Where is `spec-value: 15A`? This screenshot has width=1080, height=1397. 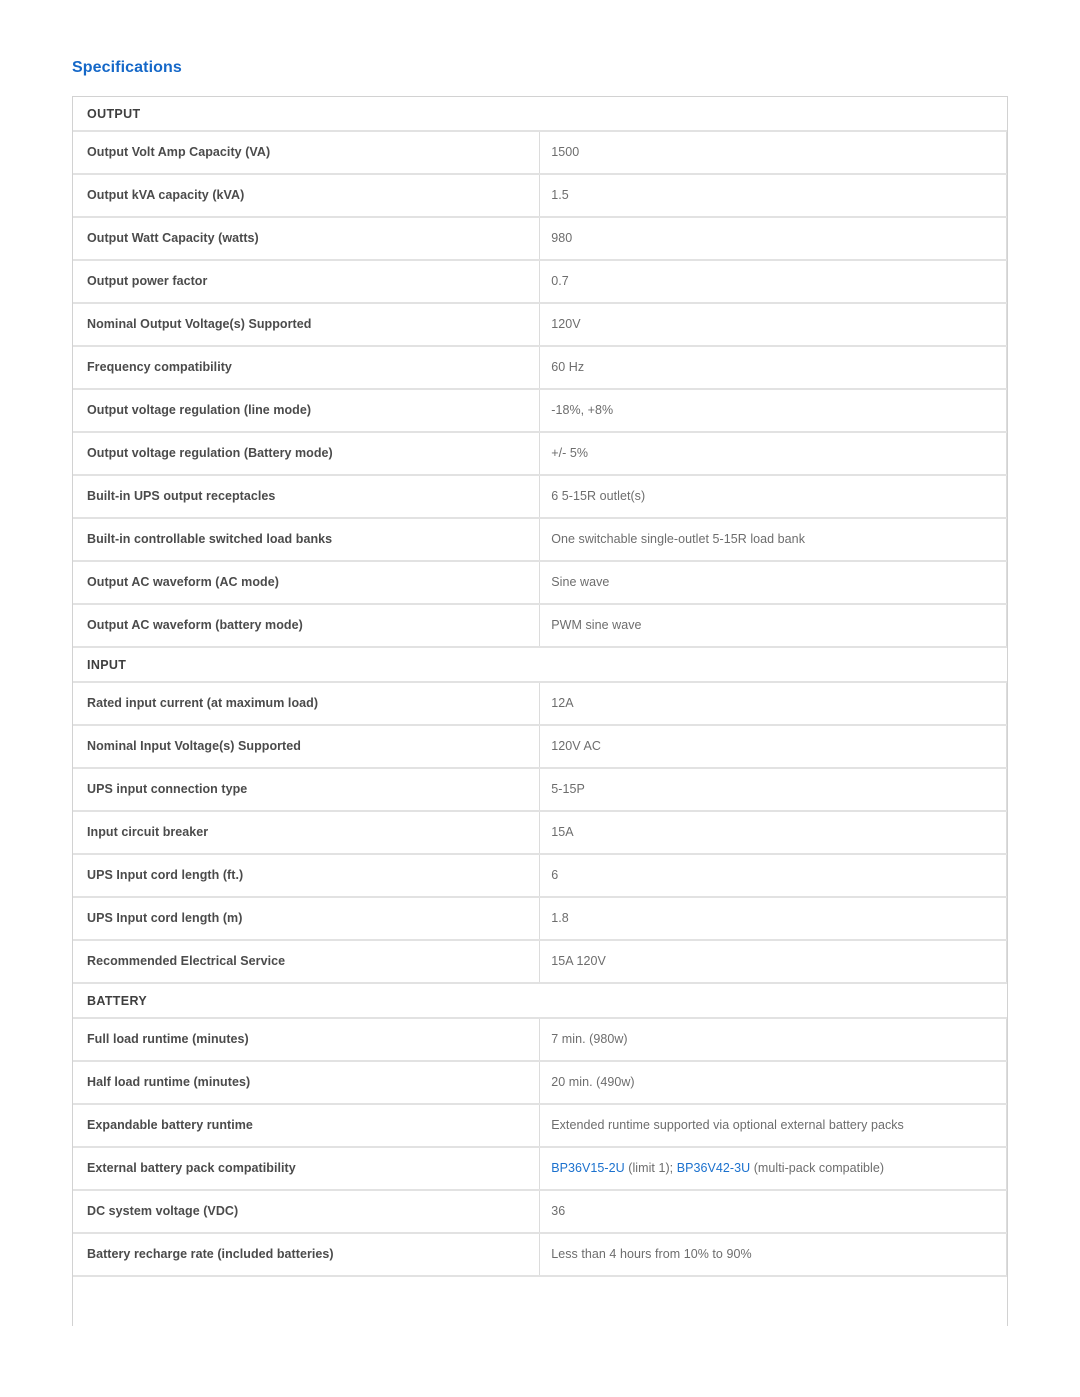
spec-value: 15A is located at coordinates (773, 833).